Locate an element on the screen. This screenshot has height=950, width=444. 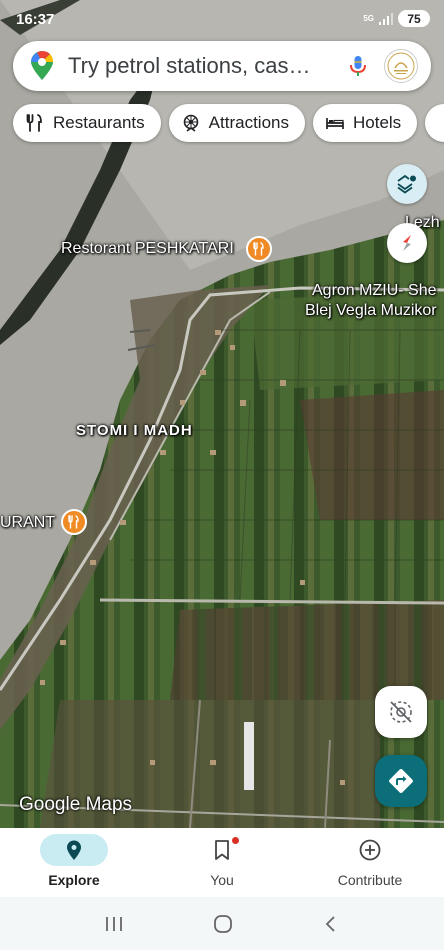
location-off-icon is located at coordinates (401, 712).